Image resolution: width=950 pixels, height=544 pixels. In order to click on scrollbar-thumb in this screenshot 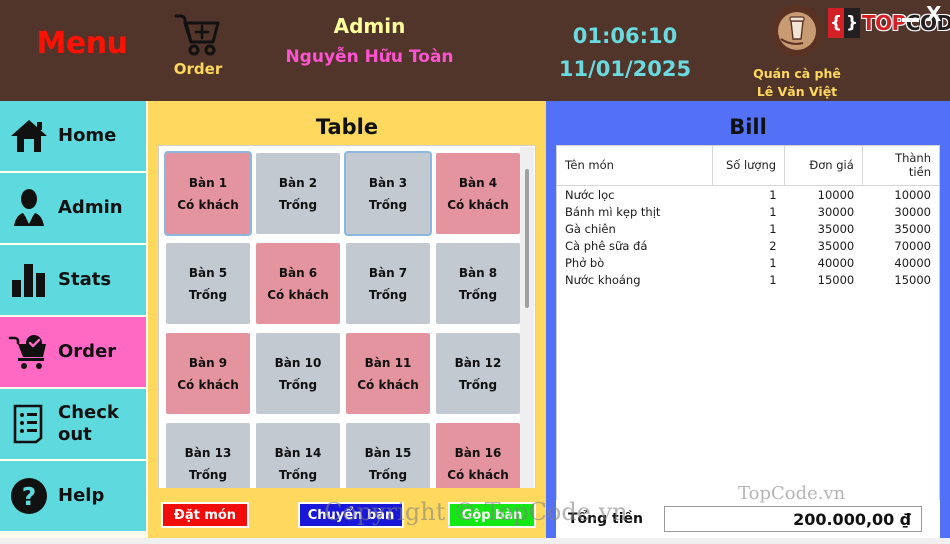, I will do `click(527, 238)`.